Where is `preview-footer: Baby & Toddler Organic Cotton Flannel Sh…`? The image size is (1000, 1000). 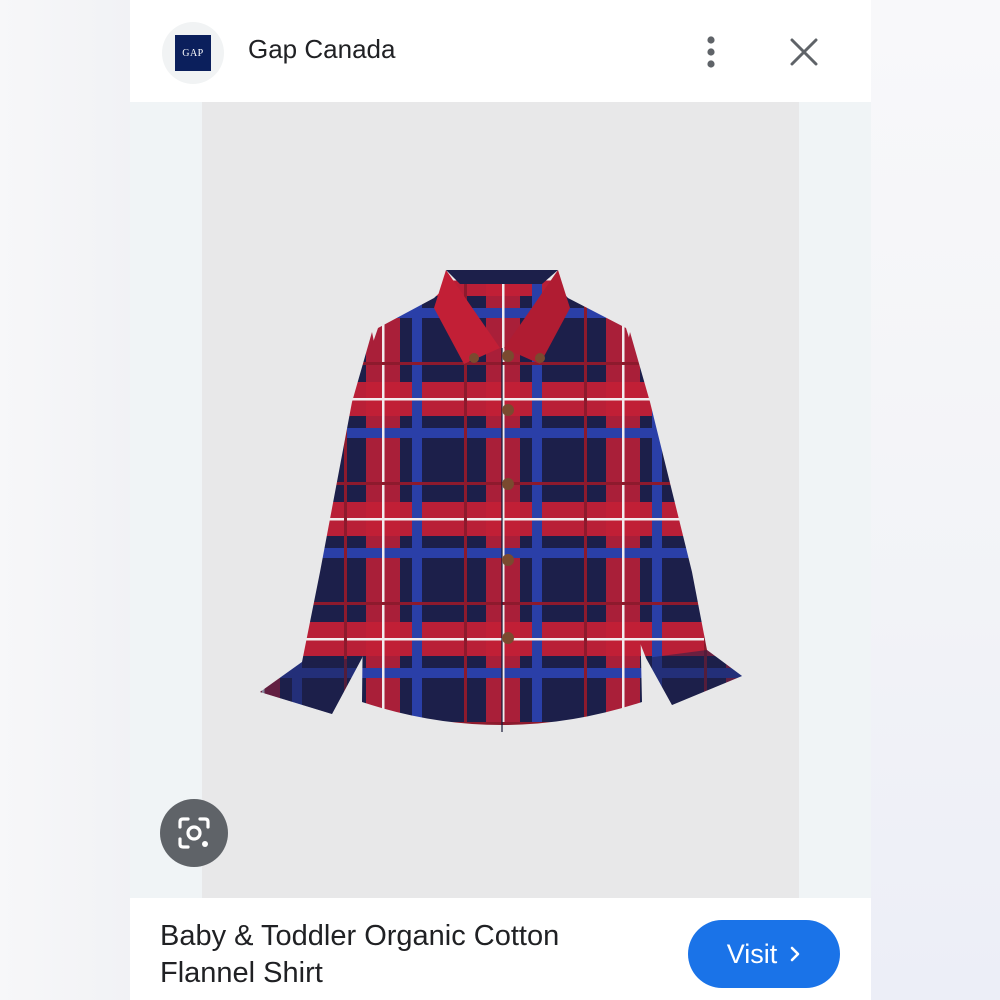 preview-footer: Baby & Toddler Organic Cotton Flannel Sh… is located at coordinates (500, 949).